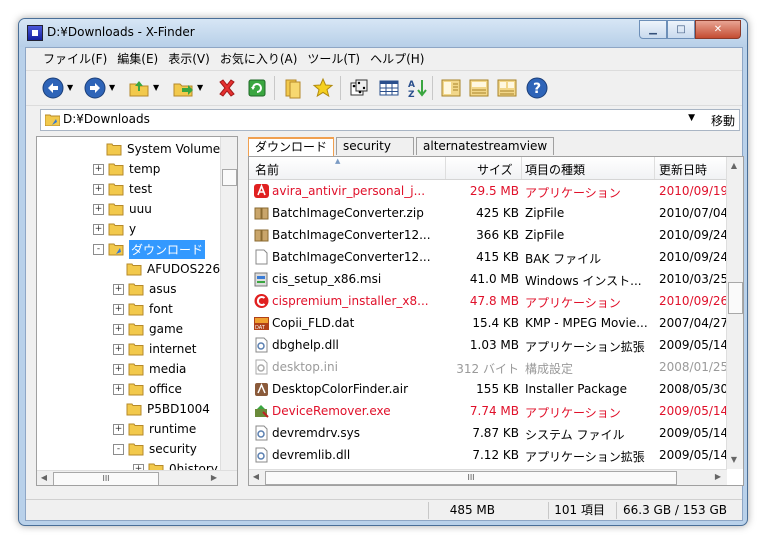  I want to click on tree-item: AFUDOS226, so click(166, 269).